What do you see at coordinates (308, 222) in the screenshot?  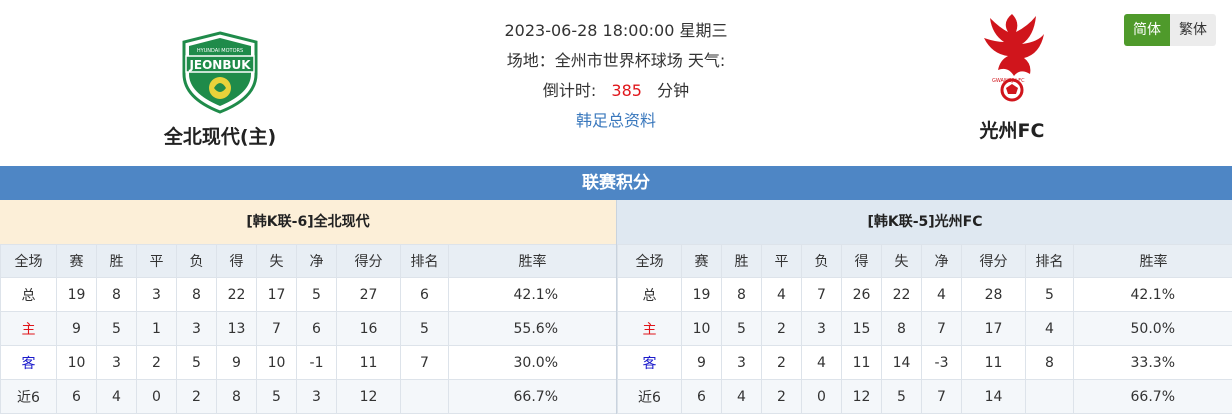 I see `home-standings-title: [韩K联-6]全北现代` at bounding box center [308, 222].